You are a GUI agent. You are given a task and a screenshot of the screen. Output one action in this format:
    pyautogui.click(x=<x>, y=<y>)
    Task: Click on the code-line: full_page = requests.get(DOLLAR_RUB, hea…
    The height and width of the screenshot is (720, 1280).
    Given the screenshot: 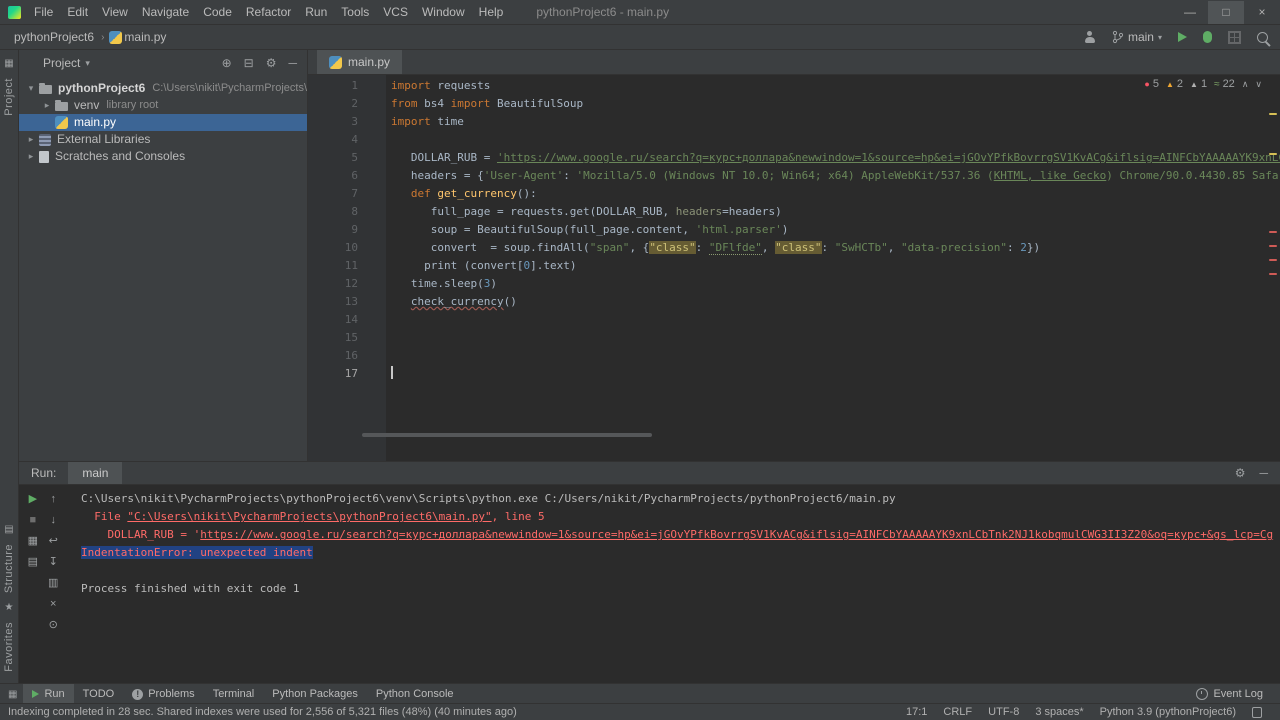 What is the action you would take?
    pyautogui.click(x=835, y=212)
    